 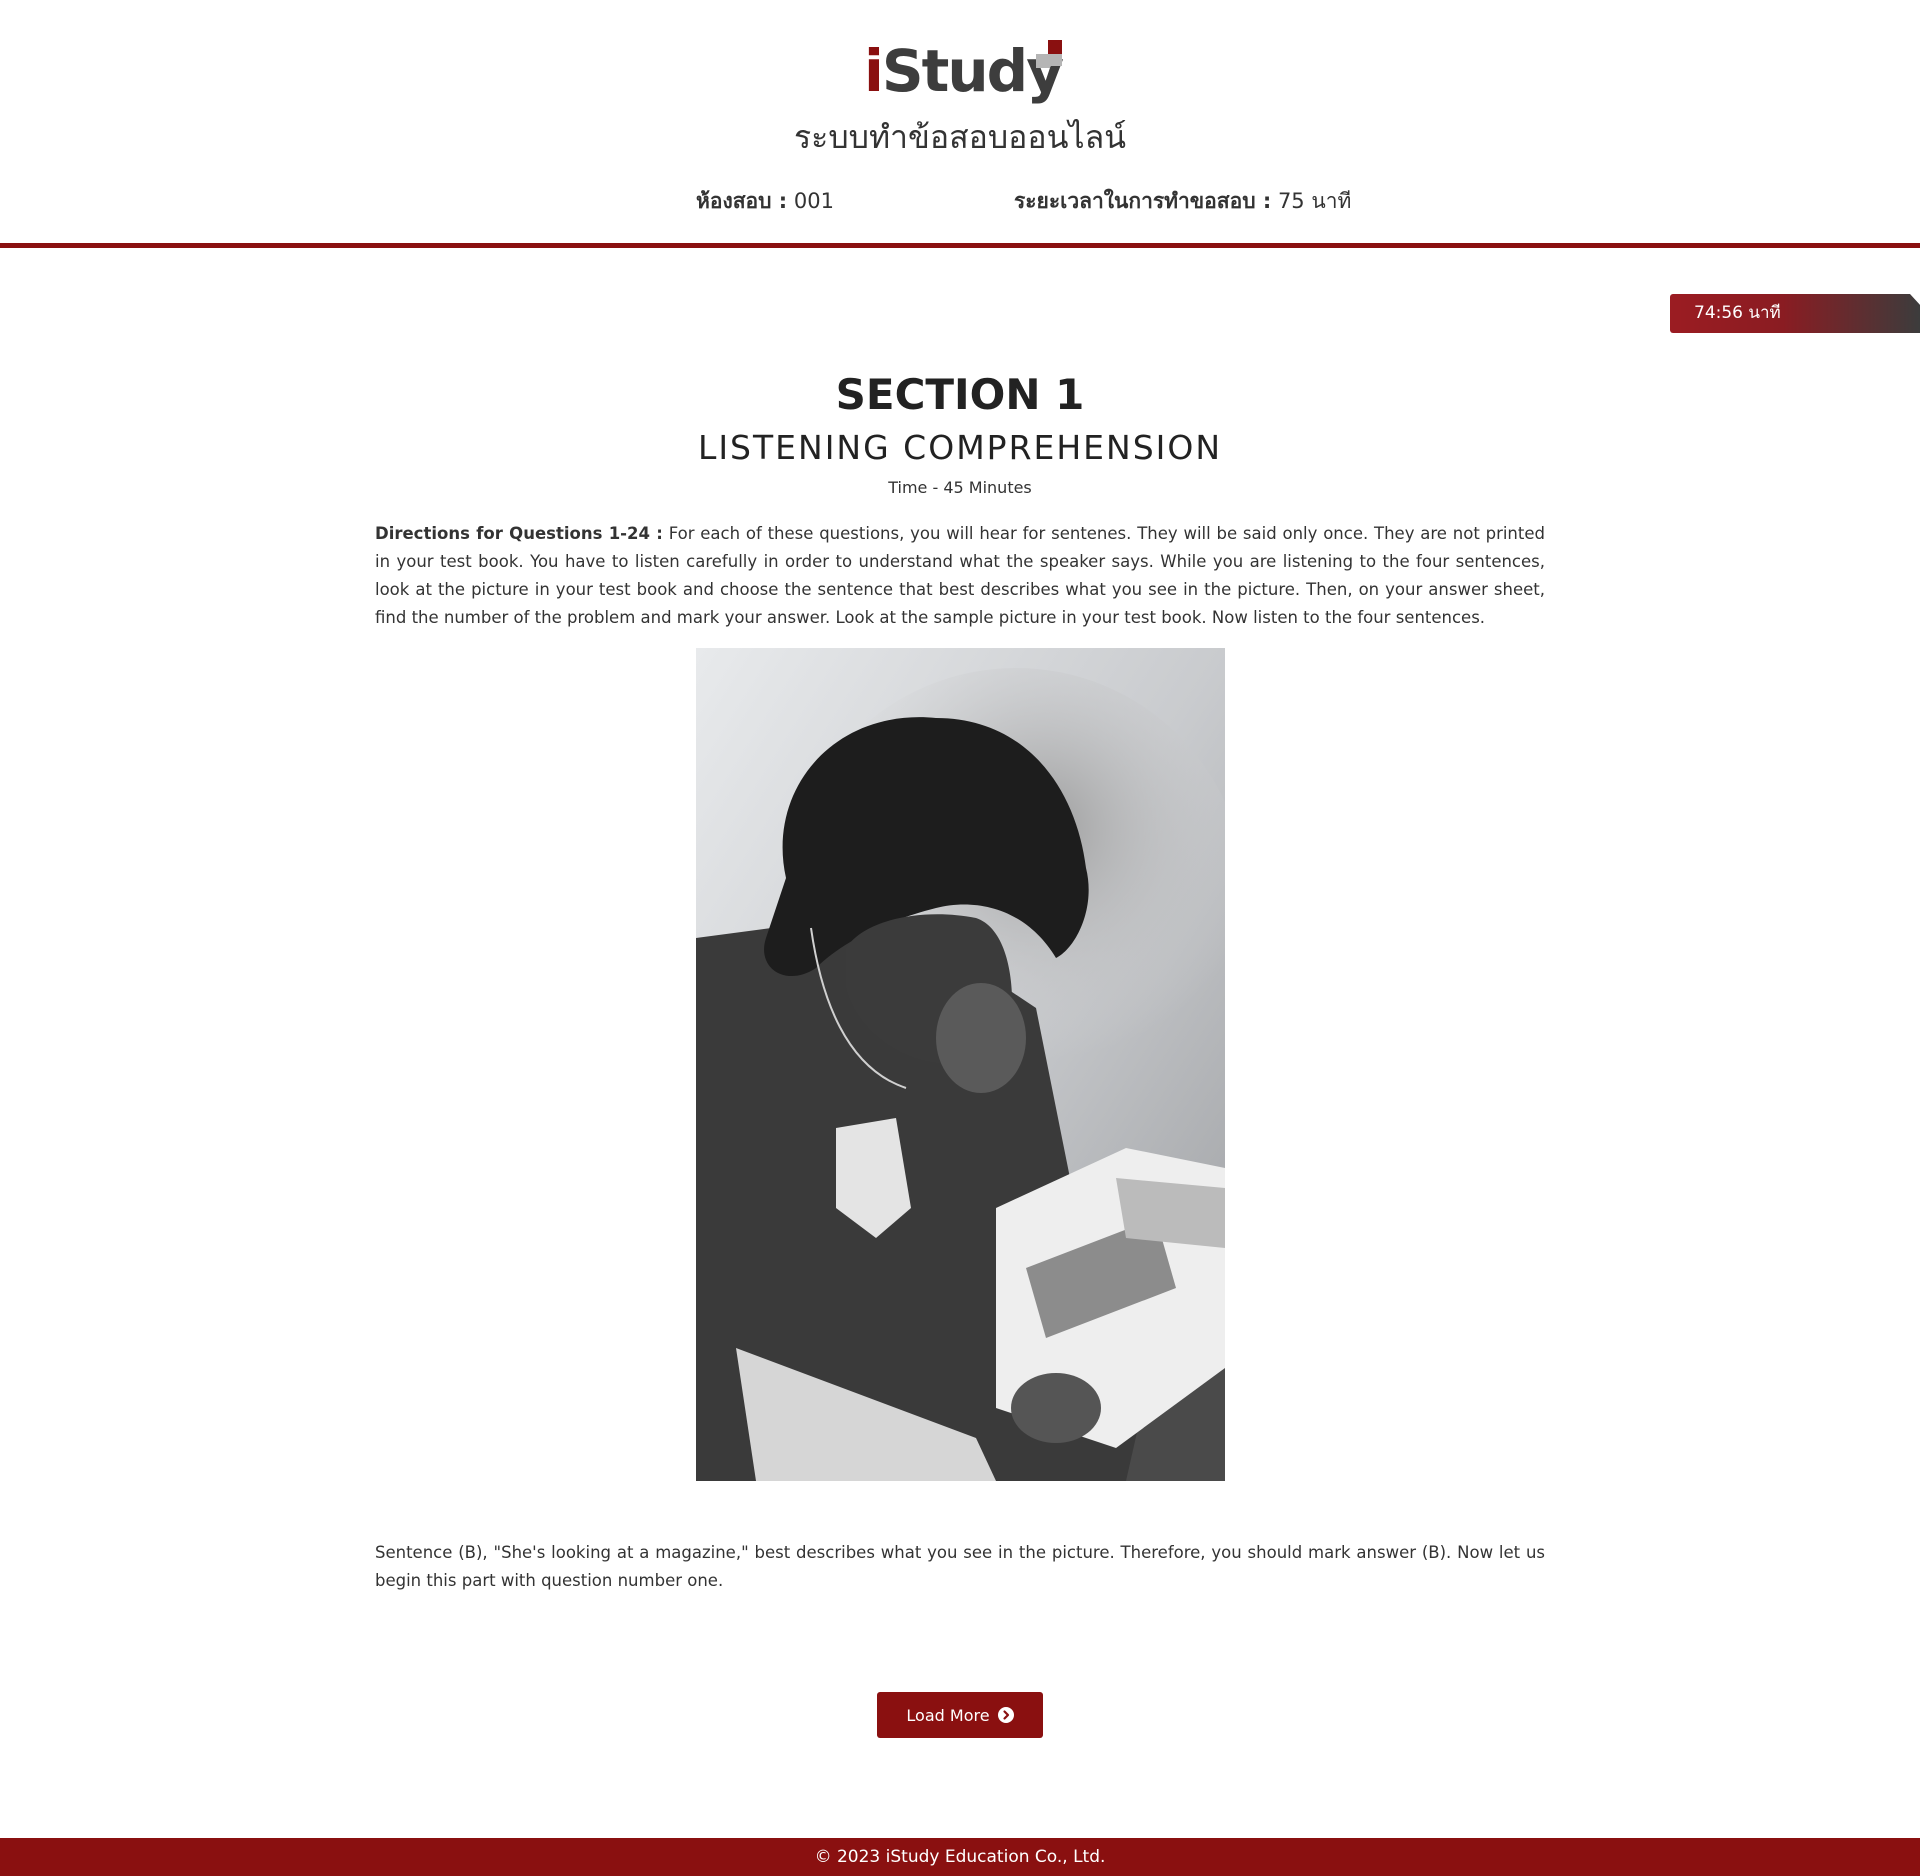 I want to click on directions-label: Directions for Questions 1-24 :, so click(x=519, y=533).